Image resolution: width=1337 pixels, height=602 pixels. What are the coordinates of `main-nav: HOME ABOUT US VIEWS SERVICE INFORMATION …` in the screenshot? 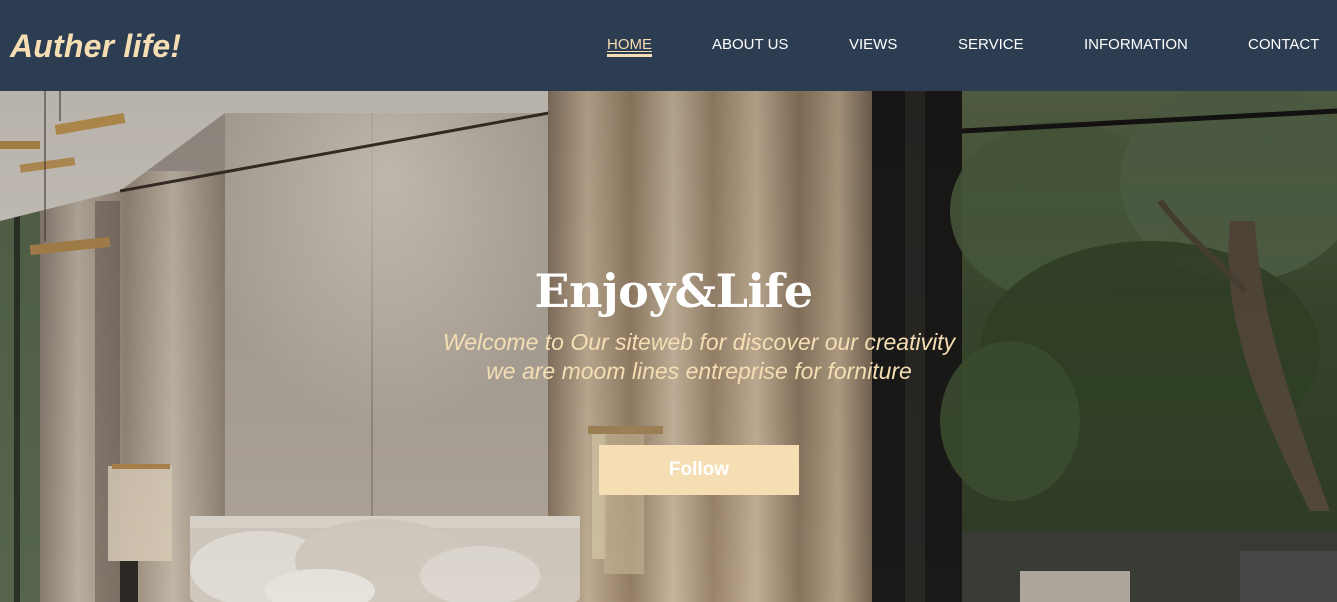 It's located at (668, 48).